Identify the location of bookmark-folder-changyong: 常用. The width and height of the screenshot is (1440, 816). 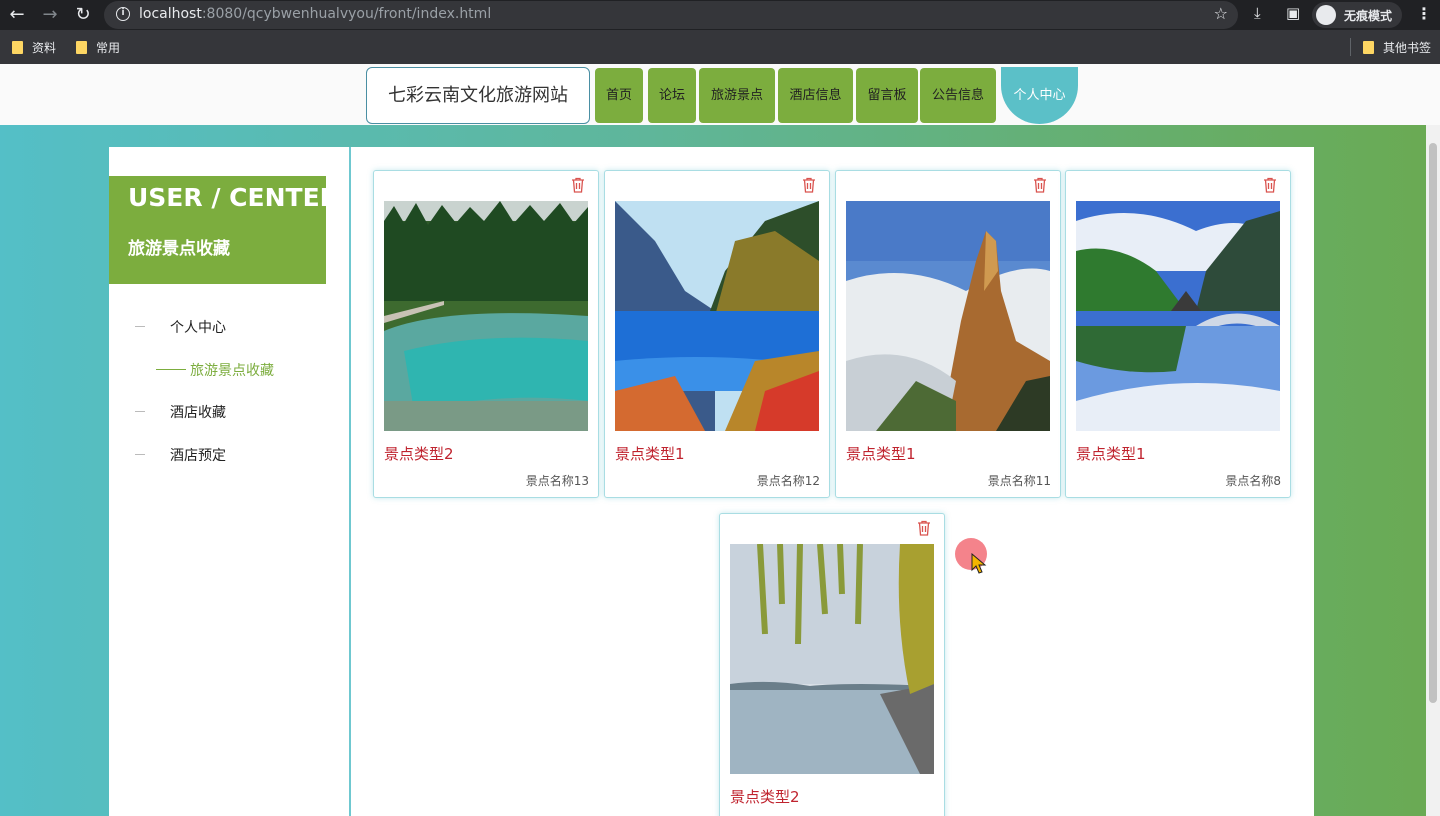
(98, 47).